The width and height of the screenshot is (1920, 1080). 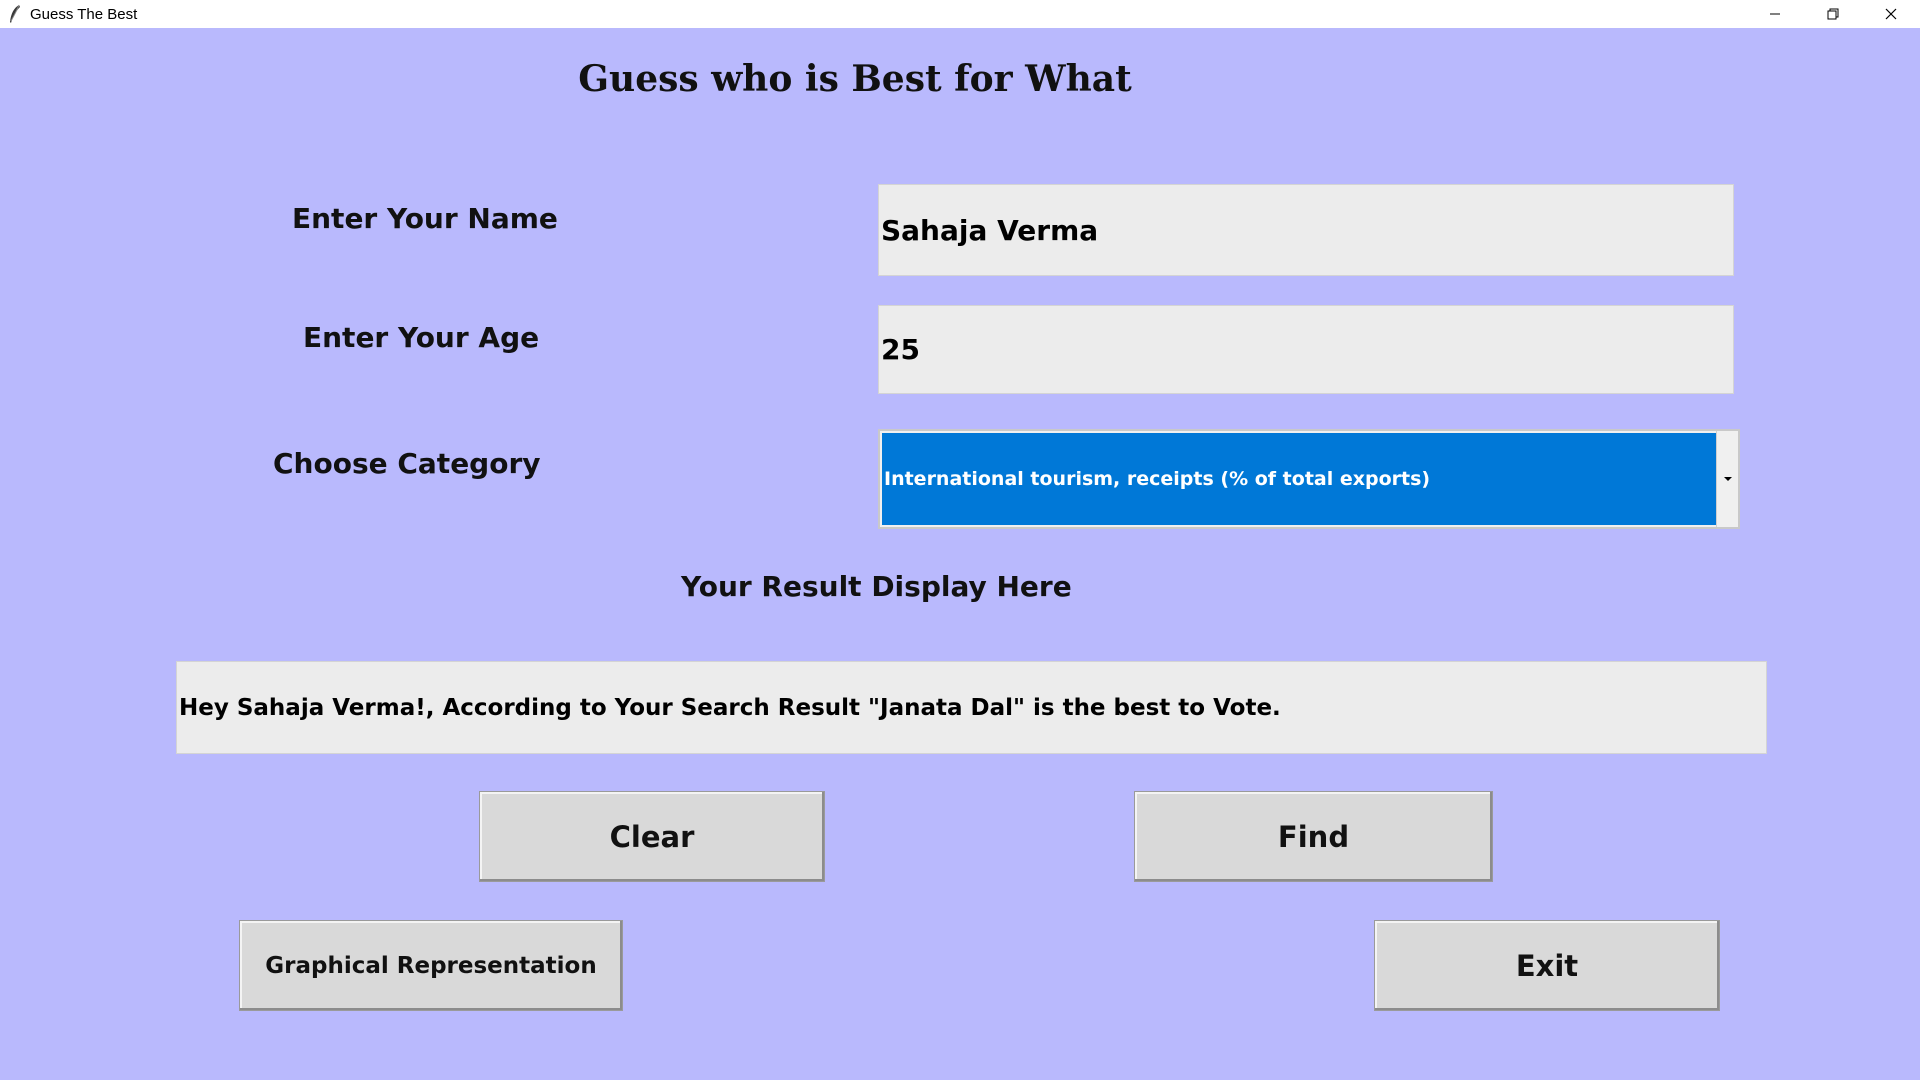 What do you see at coordinates (1306, 349) in the screenshot?
I see `age-input: 25` at bounding box center [1306, 349].